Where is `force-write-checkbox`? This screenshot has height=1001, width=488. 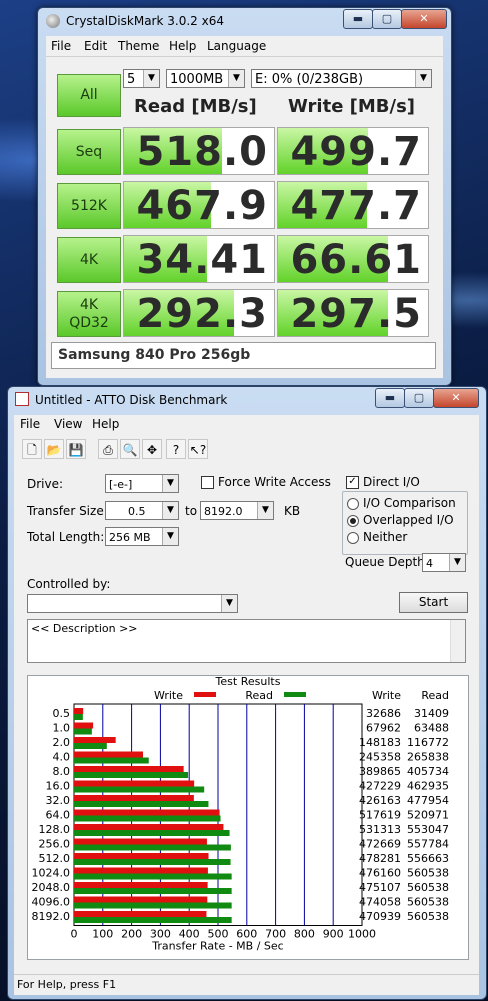
force-write-checkbox is located at coordinates (207, 482).